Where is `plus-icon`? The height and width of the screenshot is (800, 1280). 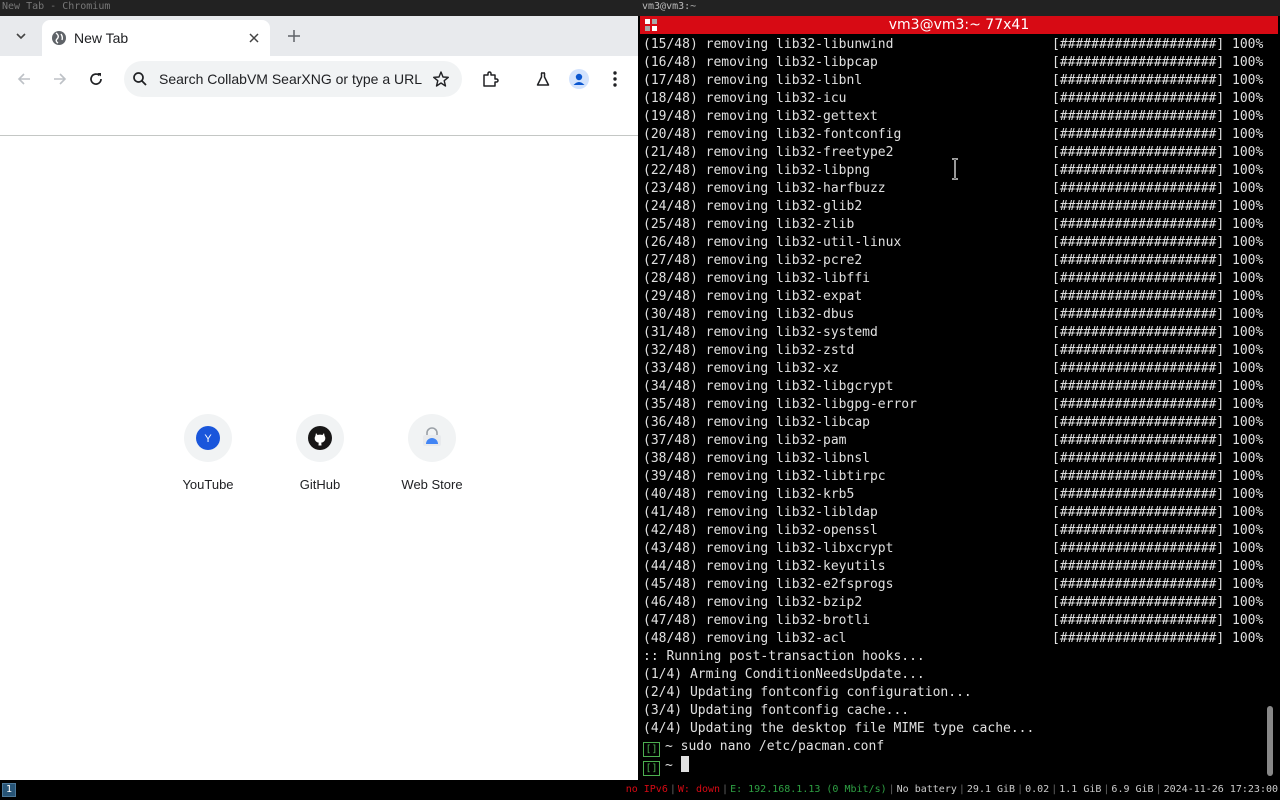 plus-icon is located at coordinates (294, 36).